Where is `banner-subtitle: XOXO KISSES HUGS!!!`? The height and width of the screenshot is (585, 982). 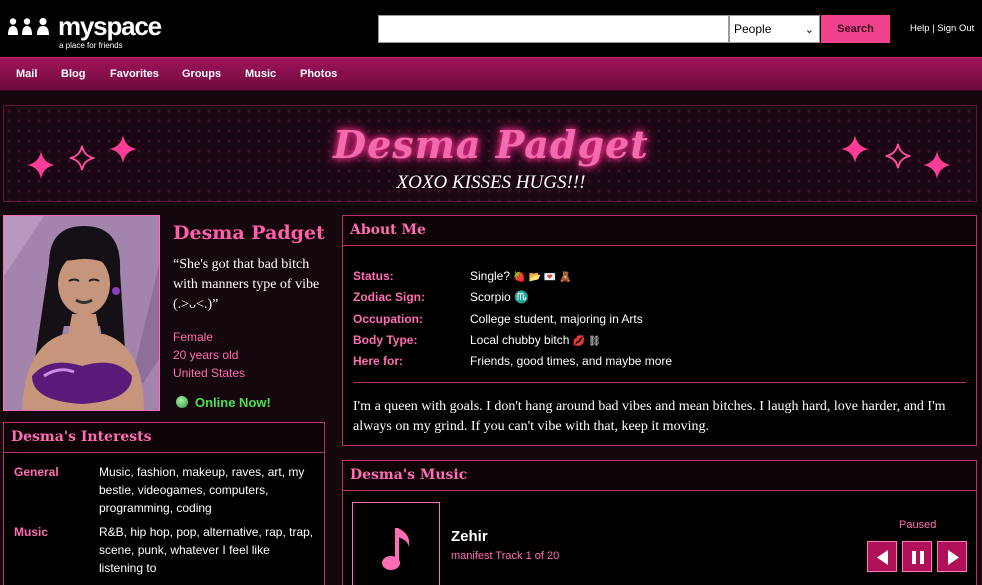
banner-subtitle: XOXO KISSES HUGS!!! is located at coordinates (491, 182).